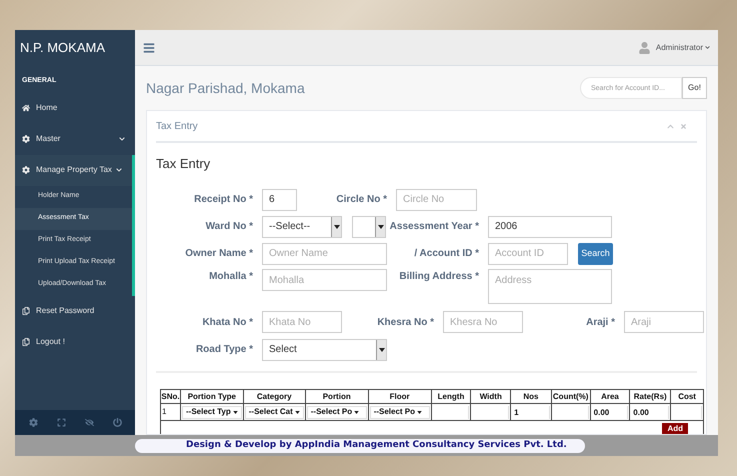  Describe the element at coordinates (75, 311) in the screenshot. I see `nav-item: Reset Password` at that location.